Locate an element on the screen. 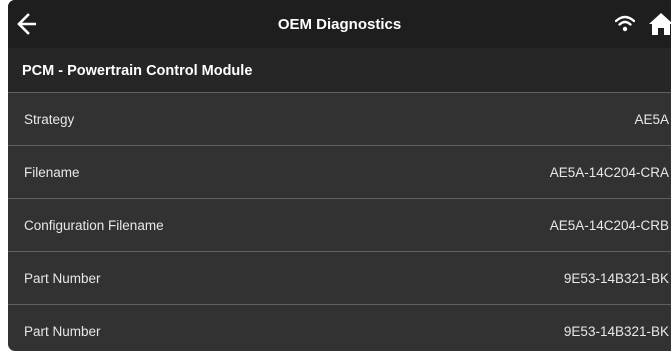  info-row-filename: Filename AE5A-14C204-CRA is located at coordinates (339, 171).